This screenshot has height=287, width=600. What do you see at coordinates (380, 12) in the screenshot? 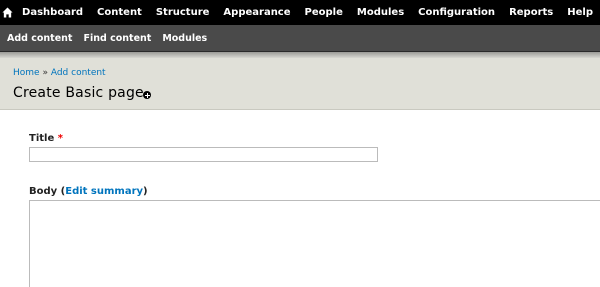
I see `menu-modules: Modules` at bounding box center [380, 12].